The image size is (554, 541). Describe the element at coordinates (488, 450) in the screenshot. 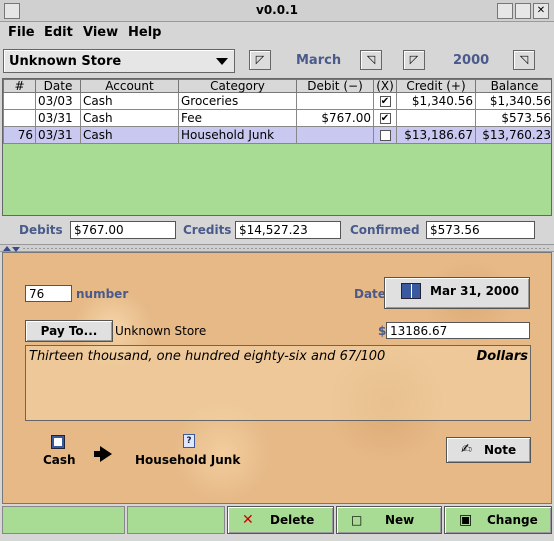

I see `note-button: ✍ Note` at that location.